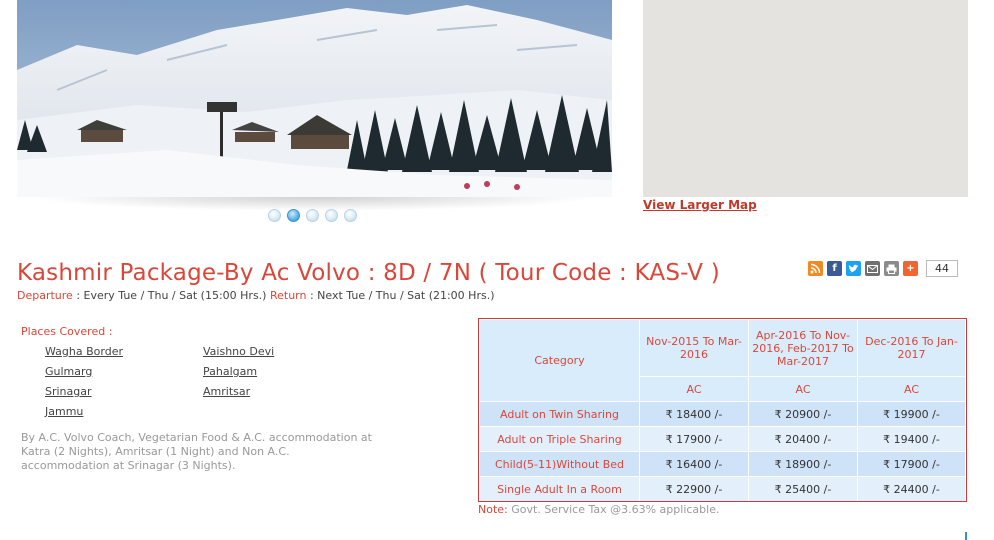  Describe the element at coordinates (694, 489) in the screenshot. I see `price-cell: ₹ 22900 /-` at that location.